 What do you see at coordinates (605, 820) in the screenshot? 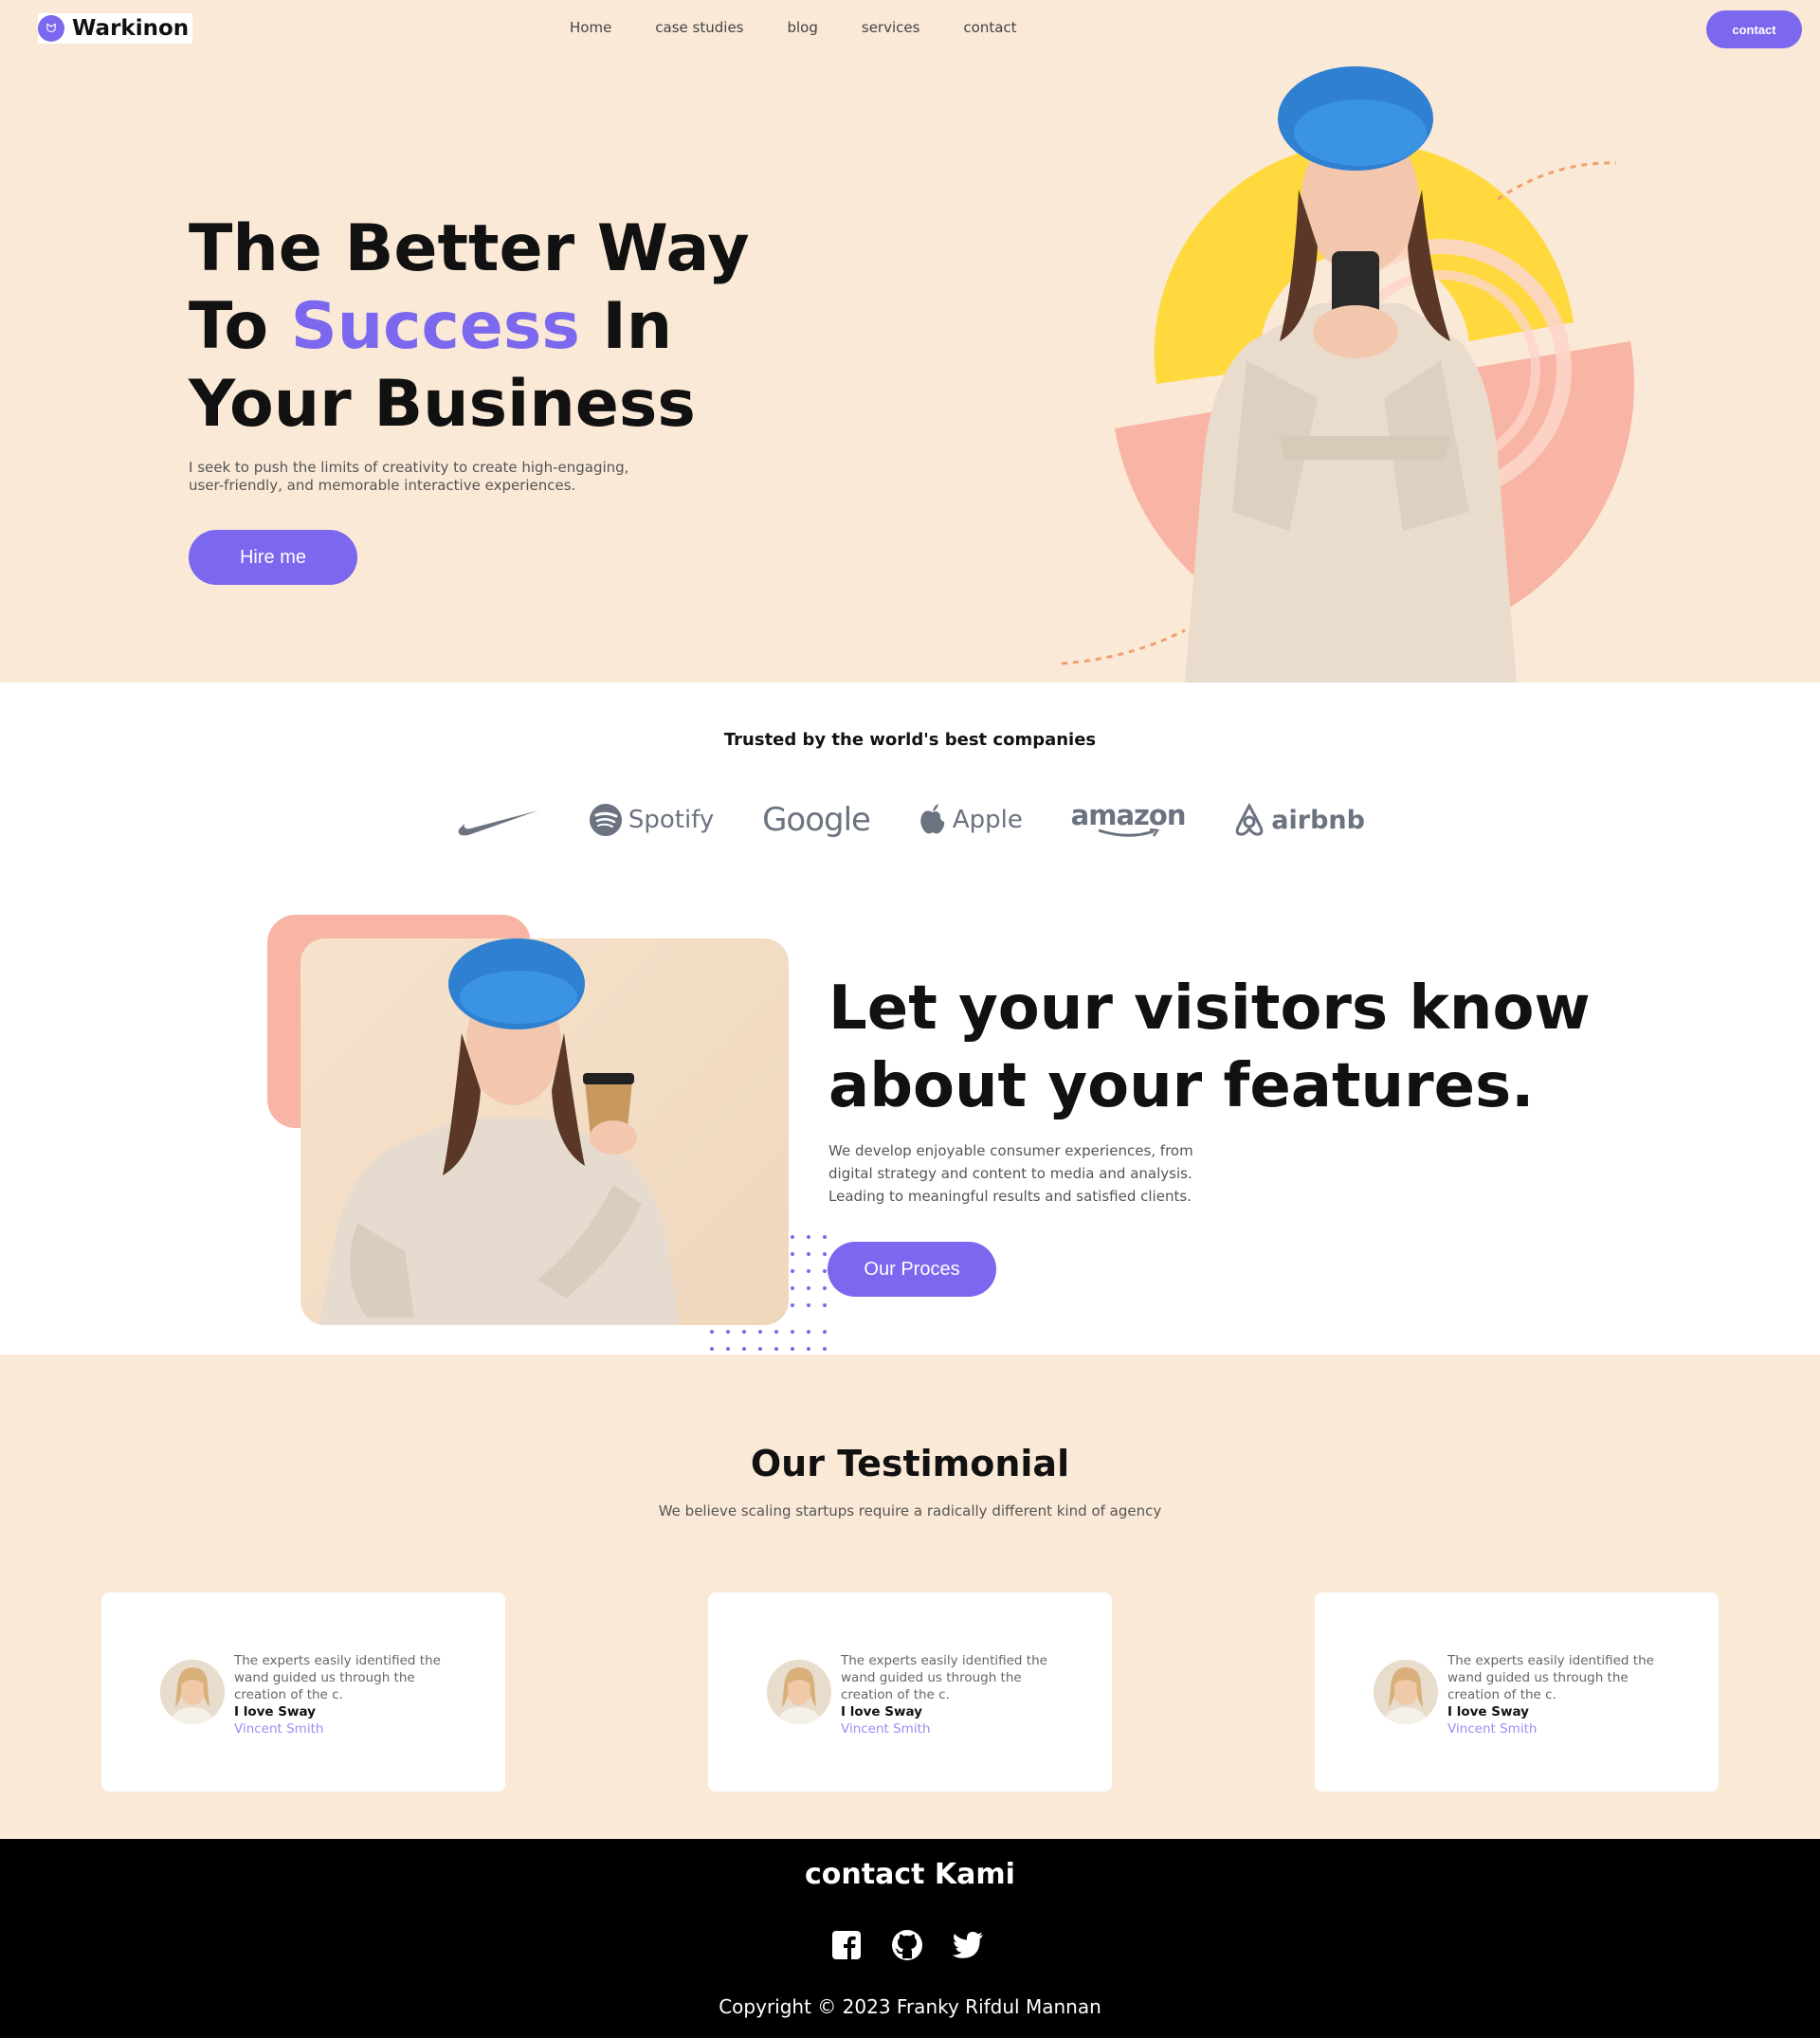
I see `spotify-icon` at bounding box center [605, 820].